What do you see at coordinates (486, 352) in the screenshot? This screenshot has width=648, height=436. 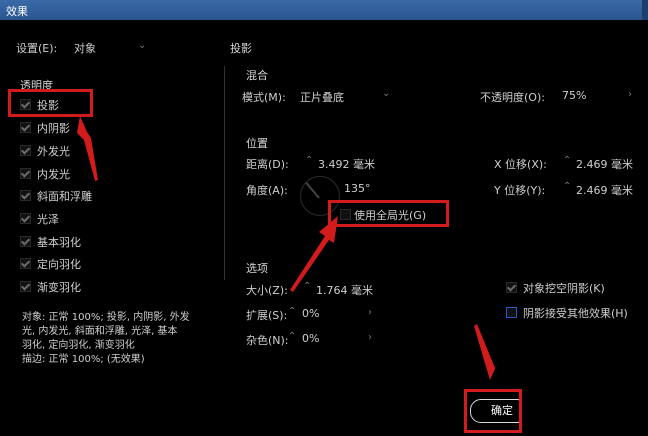 I see `arrow-to-ok-button` at bounding box center [486, 352].